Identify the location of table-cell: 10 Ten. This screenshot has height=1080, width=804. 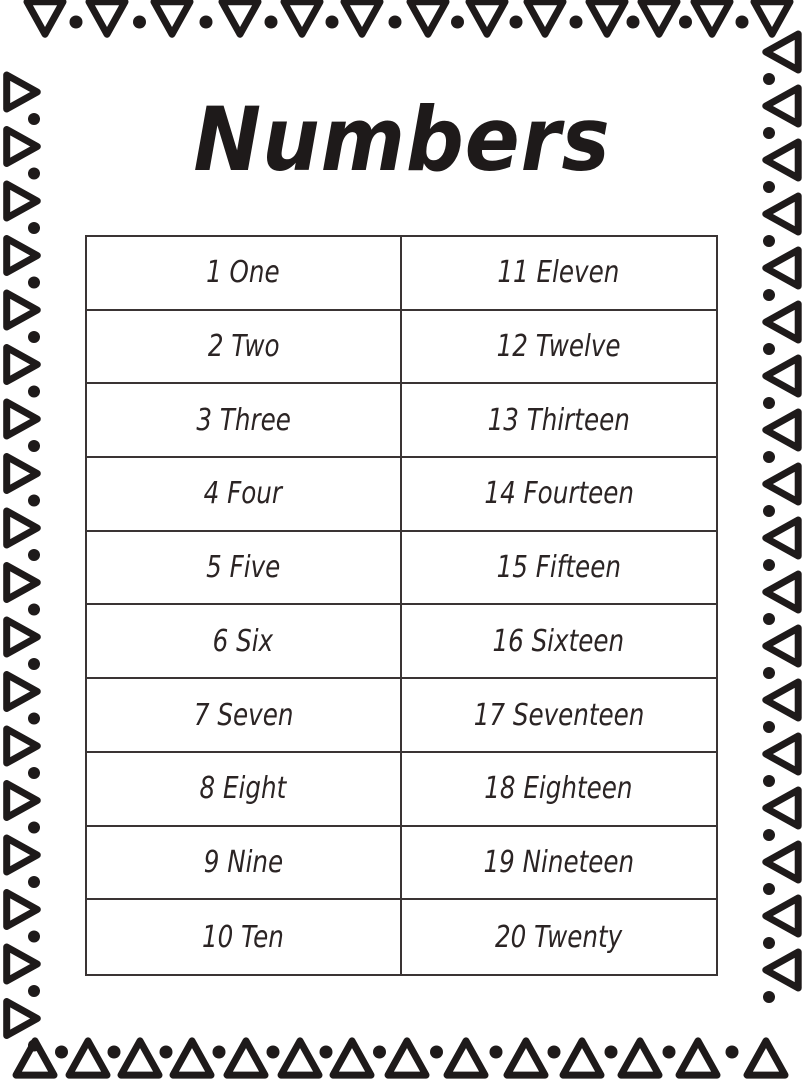
(244, 937).